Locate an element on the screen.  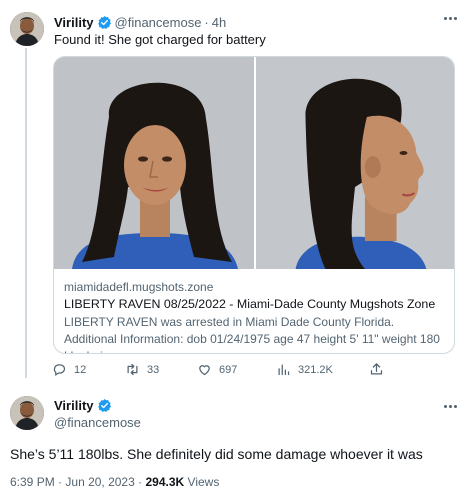
views-count: 294.3K is located at coordinates (165, 482).